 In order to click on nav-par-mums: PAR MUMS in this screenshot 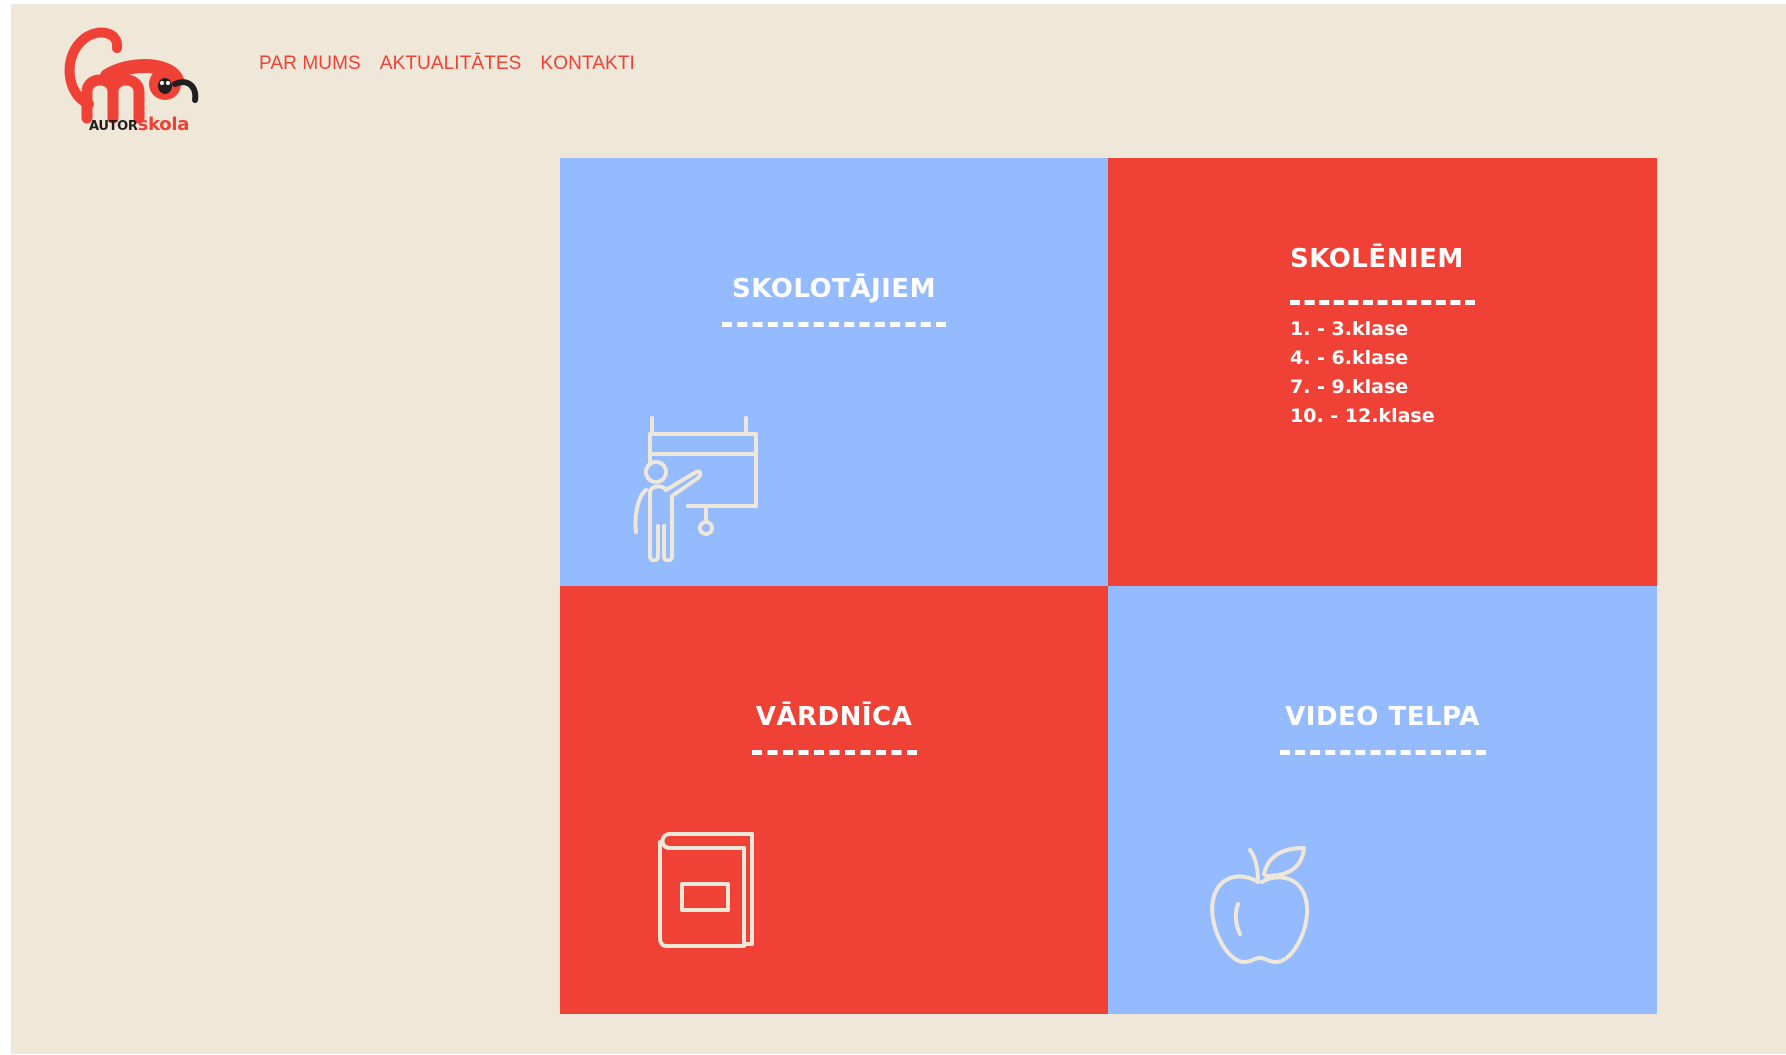, I will do `click(310, 64)`.